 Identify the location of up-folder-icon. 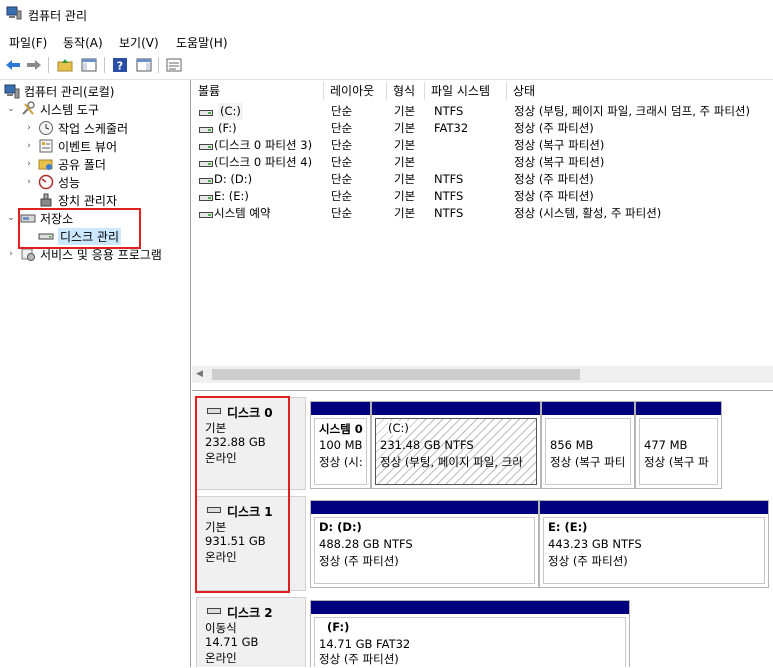
(65, 65).